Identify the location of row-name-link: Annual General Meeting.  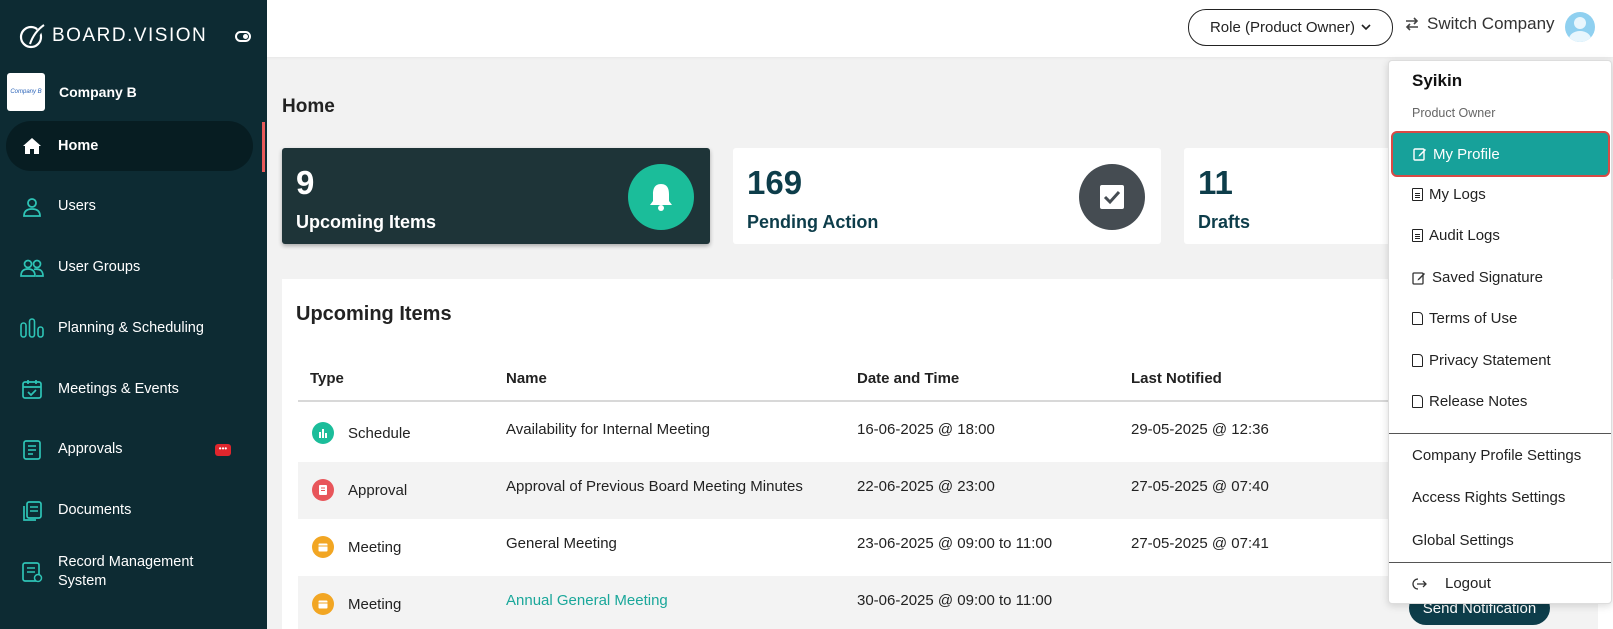
(587, 600).